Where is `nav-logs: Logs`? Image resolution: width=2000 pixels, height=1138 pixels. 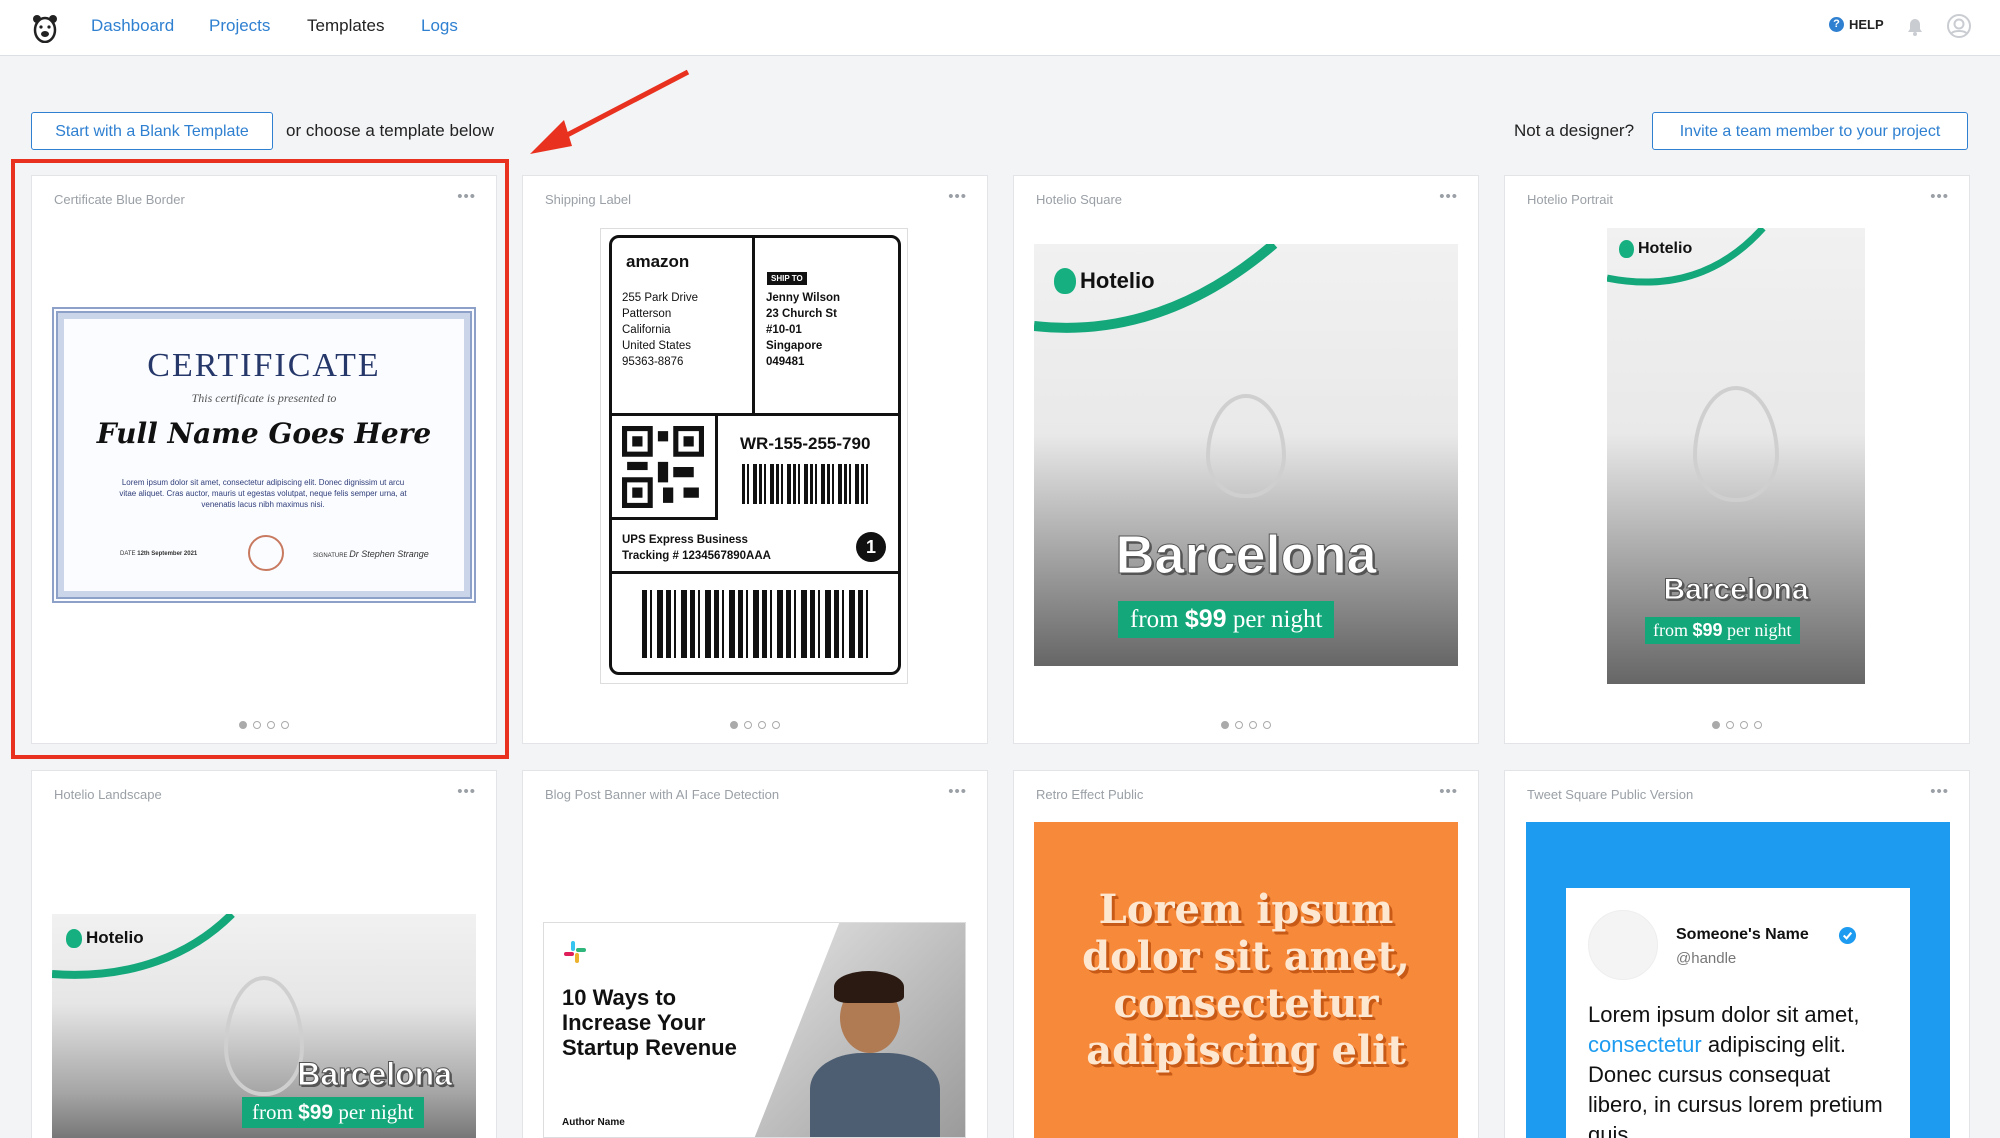 nav-logs: Logs is located at coordinates (439, 26).